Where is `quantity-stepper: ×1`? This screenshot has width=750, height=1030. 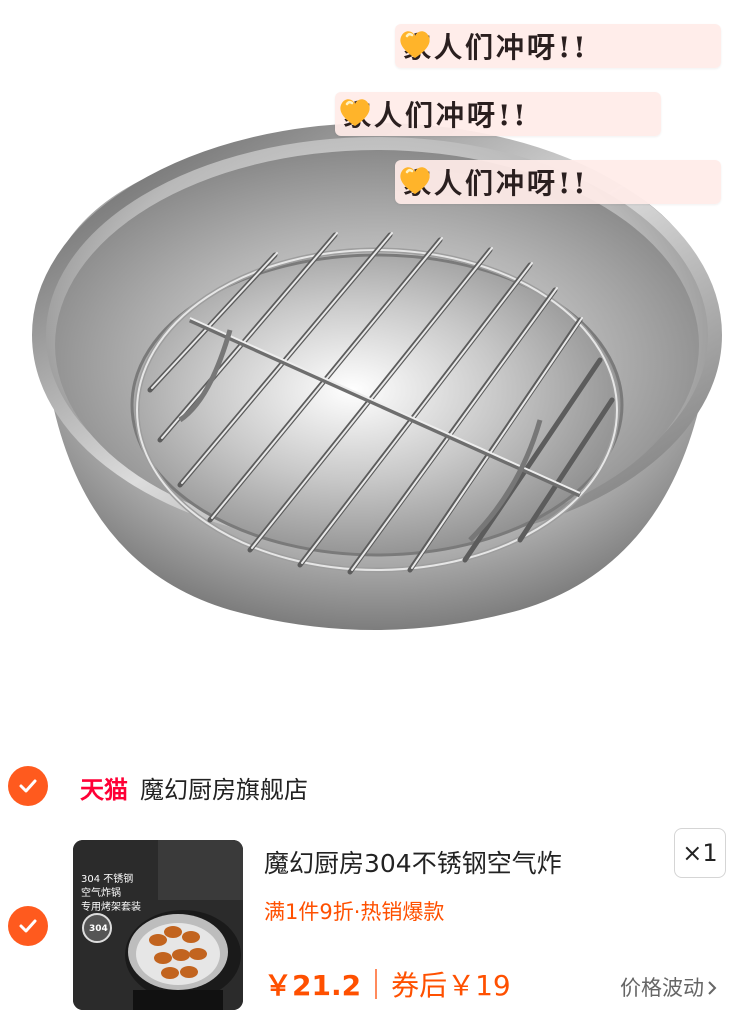
quantity-stepper: ×1 is located at coordinates (700, 853).